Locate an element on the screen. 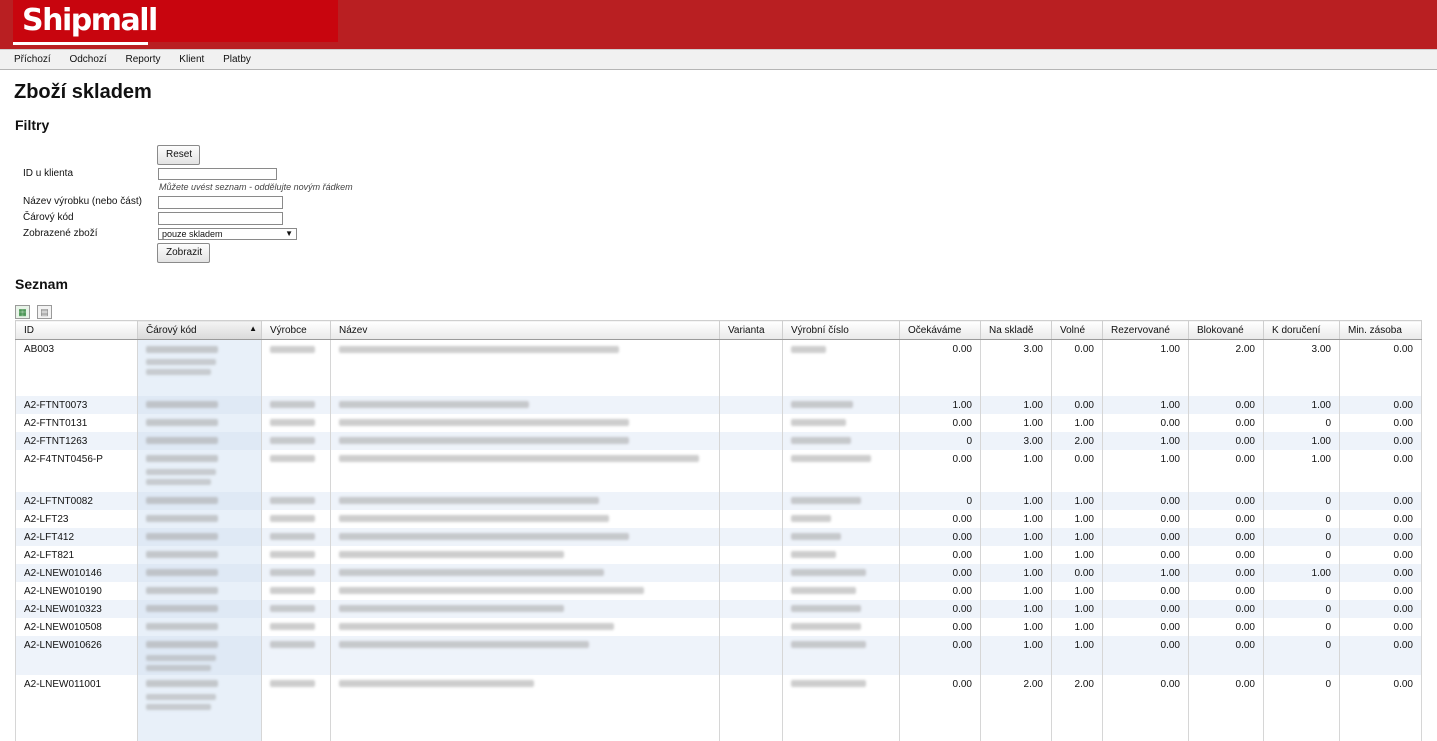 The image size is (1437, 741). cell-id: A2-FTNT0073 is located at coordinates (76, 404).